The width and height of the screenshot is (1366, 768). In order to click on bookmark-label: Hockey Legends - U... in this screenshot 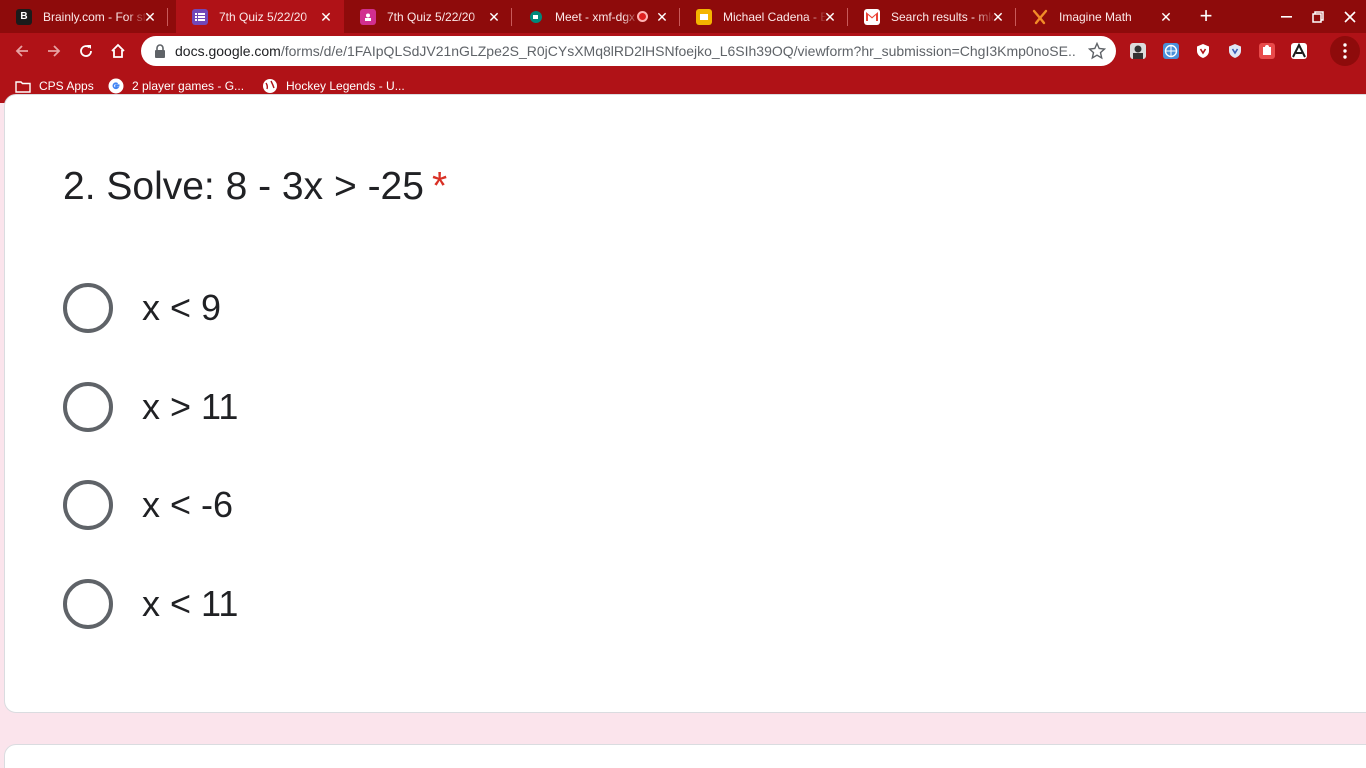, I will do `click(345, 86)`.